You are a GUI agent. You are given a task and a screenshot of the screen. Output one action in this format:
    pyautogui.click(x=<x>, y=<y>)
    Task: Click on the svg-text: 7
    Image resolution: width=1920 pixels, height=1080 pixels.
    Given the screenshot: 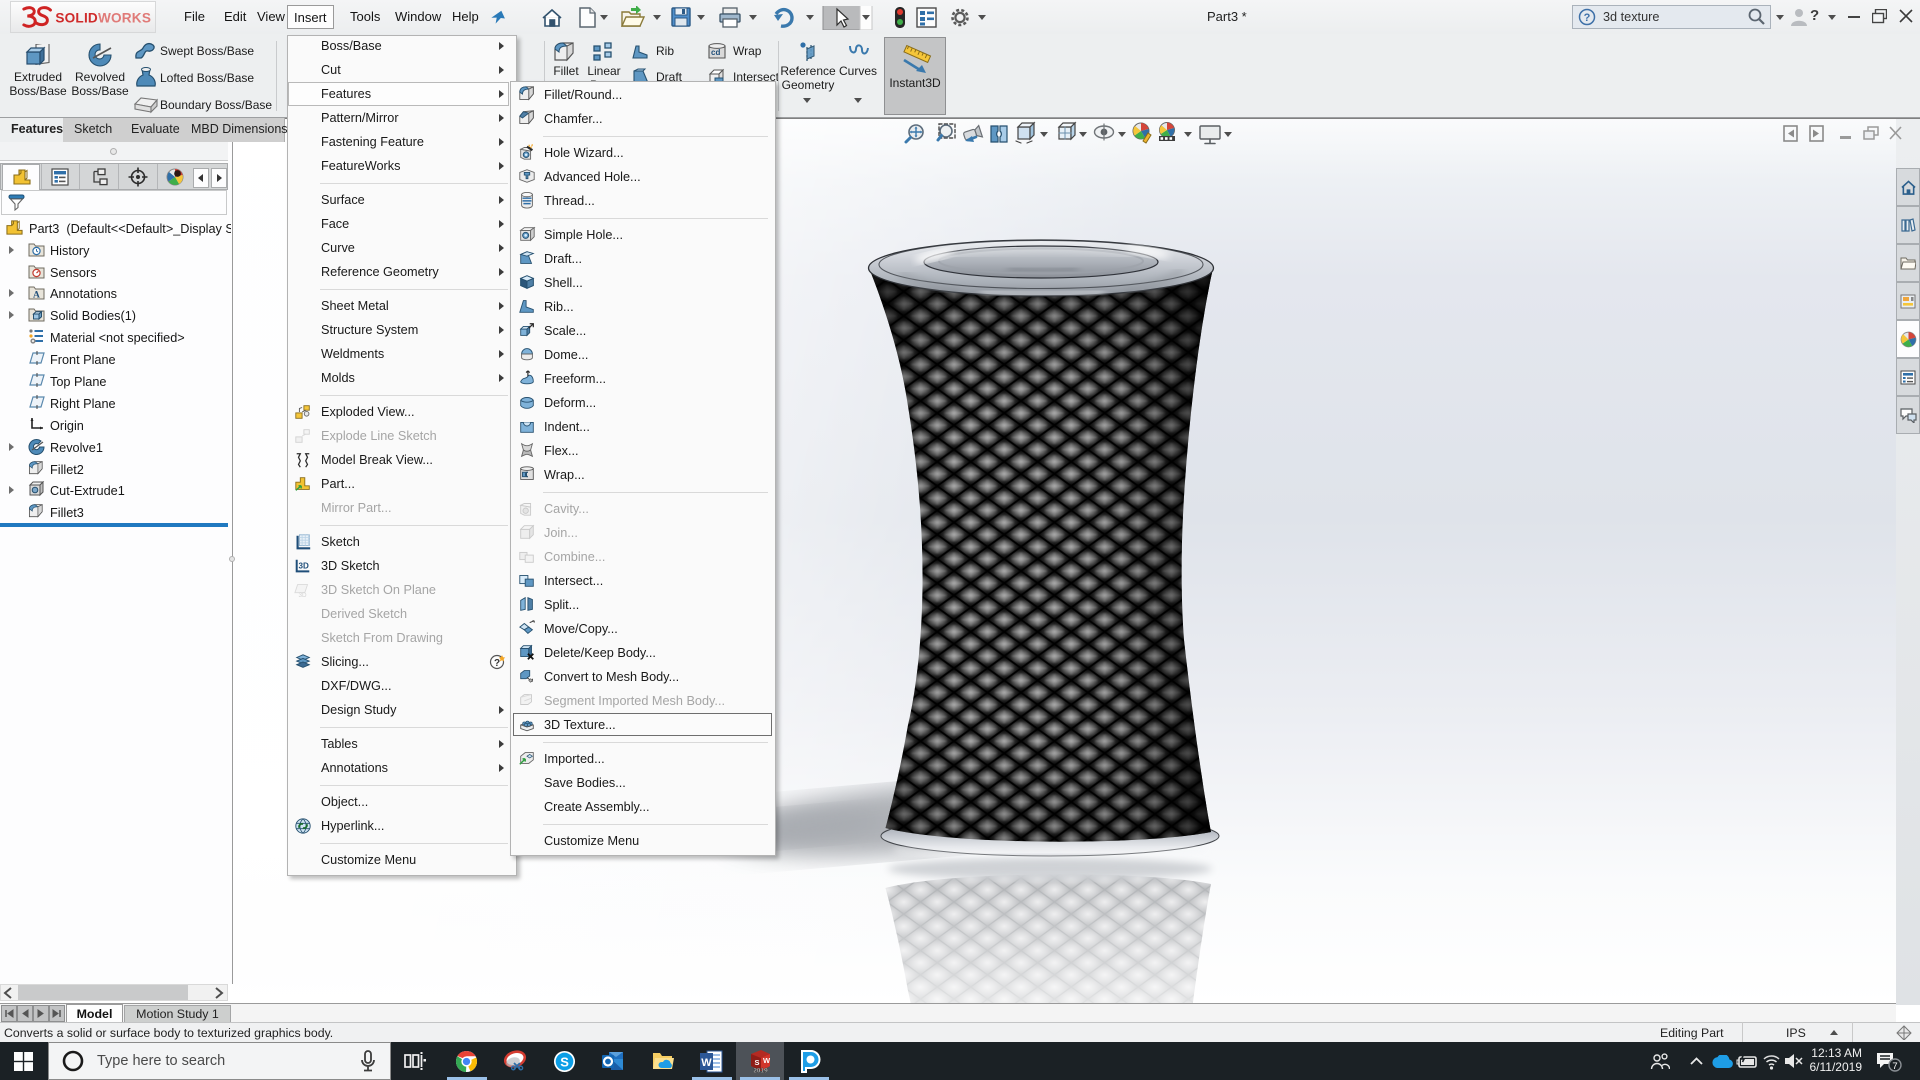 What is the action you would take?
    pyautogui.click(x=1894, y=1066)
    